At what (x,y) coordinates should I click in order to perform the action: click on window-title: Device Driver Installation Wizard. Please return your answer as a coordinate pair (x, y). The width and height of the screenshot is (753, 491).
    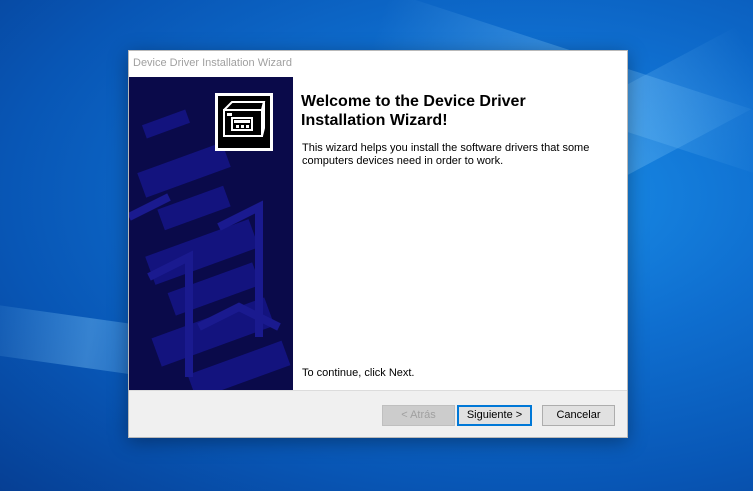
    Looking at the image, I should click on (212, 63).